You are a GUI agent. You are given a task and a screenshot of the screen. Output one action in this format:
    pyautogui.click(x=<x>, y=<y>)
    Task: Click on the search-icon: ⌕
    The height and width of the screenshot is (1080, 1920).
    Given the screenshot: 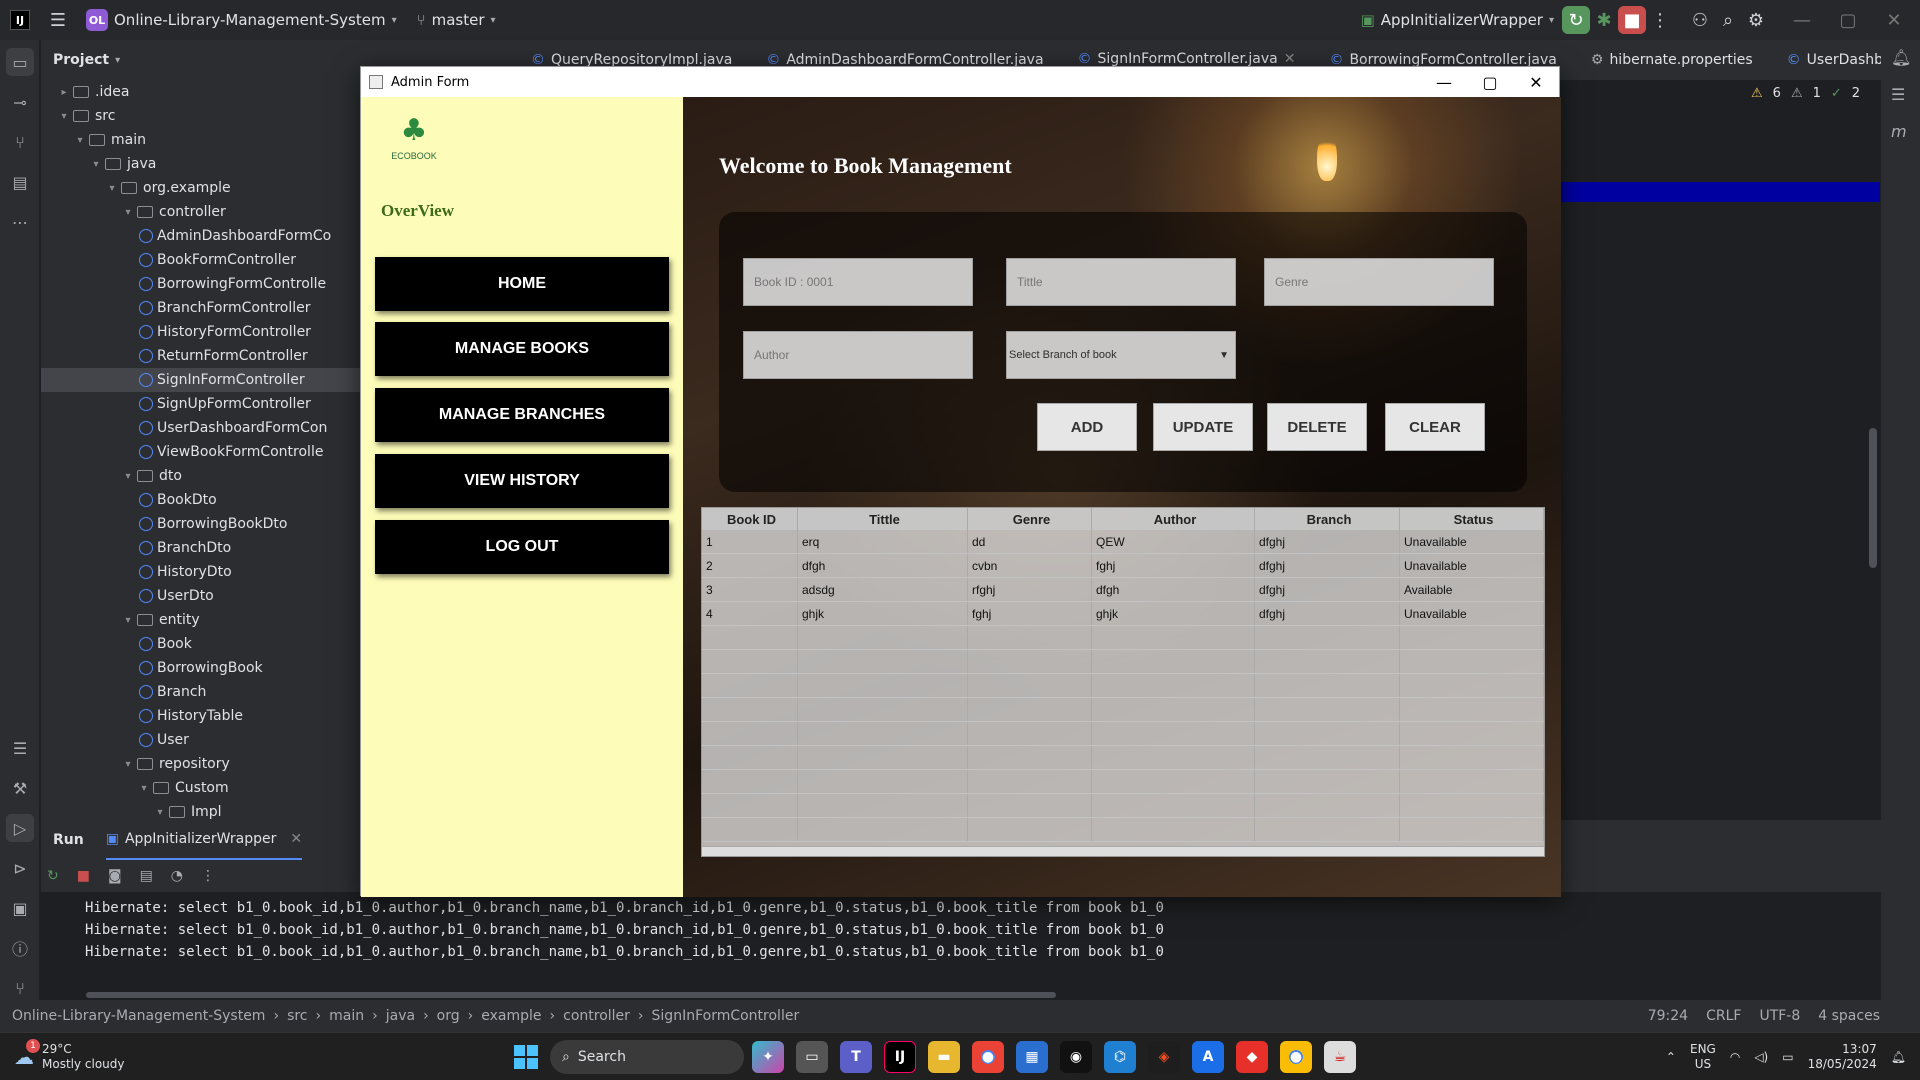 What is the action you would take?
    pyautogui.click(x=1728, y=20)
    